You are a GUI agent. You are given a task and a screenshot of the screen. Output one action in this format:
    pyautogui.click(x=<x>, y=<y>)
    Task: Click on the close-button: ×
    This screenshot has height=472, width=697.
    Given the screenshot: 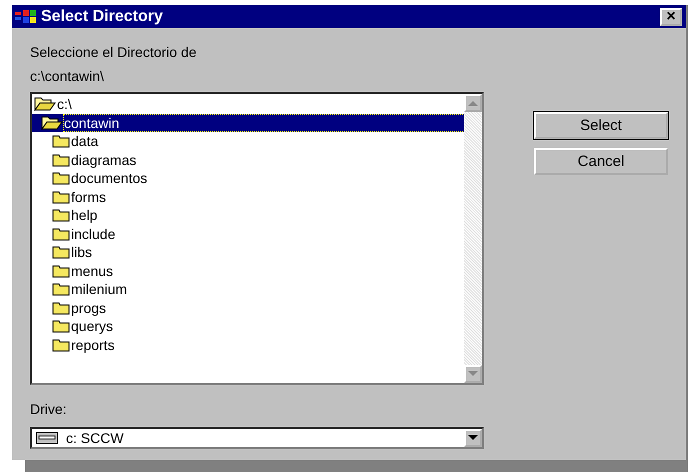 What is the action you would take?
    pyautogui.click(x=671, y=17)
    